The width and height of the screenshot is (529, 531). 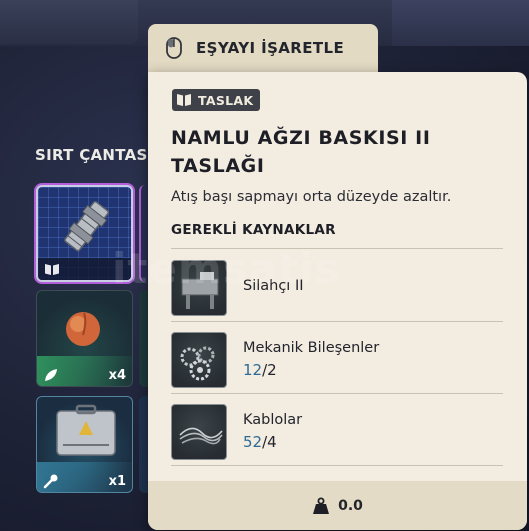 I want to click on inventory-slot-toolbox: x1, so click(x=84, y=444).